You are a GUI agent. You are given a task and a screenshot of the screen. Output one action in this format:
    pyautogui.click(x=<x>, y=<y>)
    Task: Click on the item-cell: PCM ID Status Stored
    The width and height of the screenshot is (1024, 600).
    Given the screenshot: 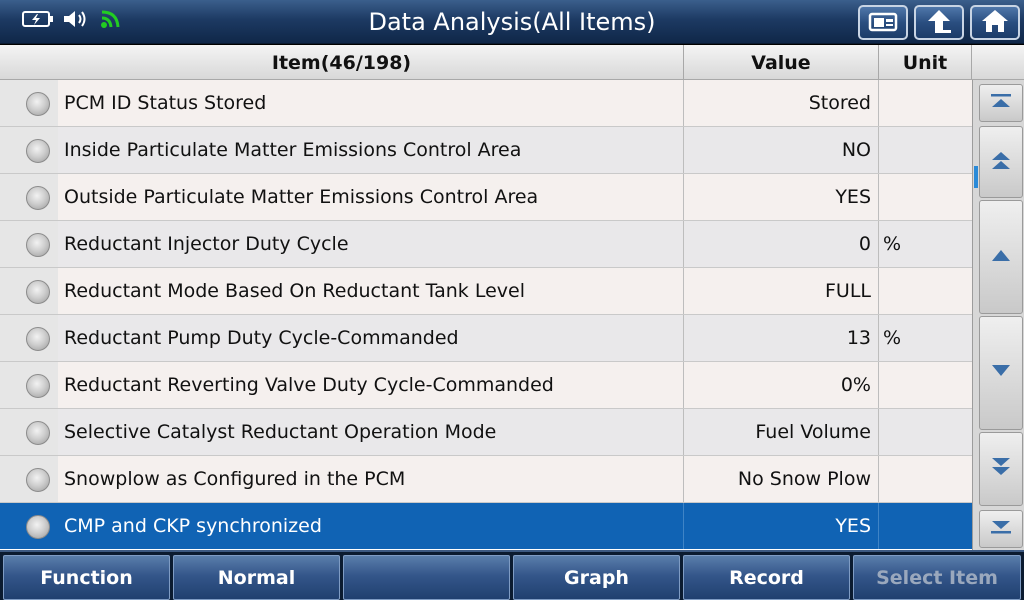 What is the action you would take?
    pyautogui.click(x=342, y=103)
    